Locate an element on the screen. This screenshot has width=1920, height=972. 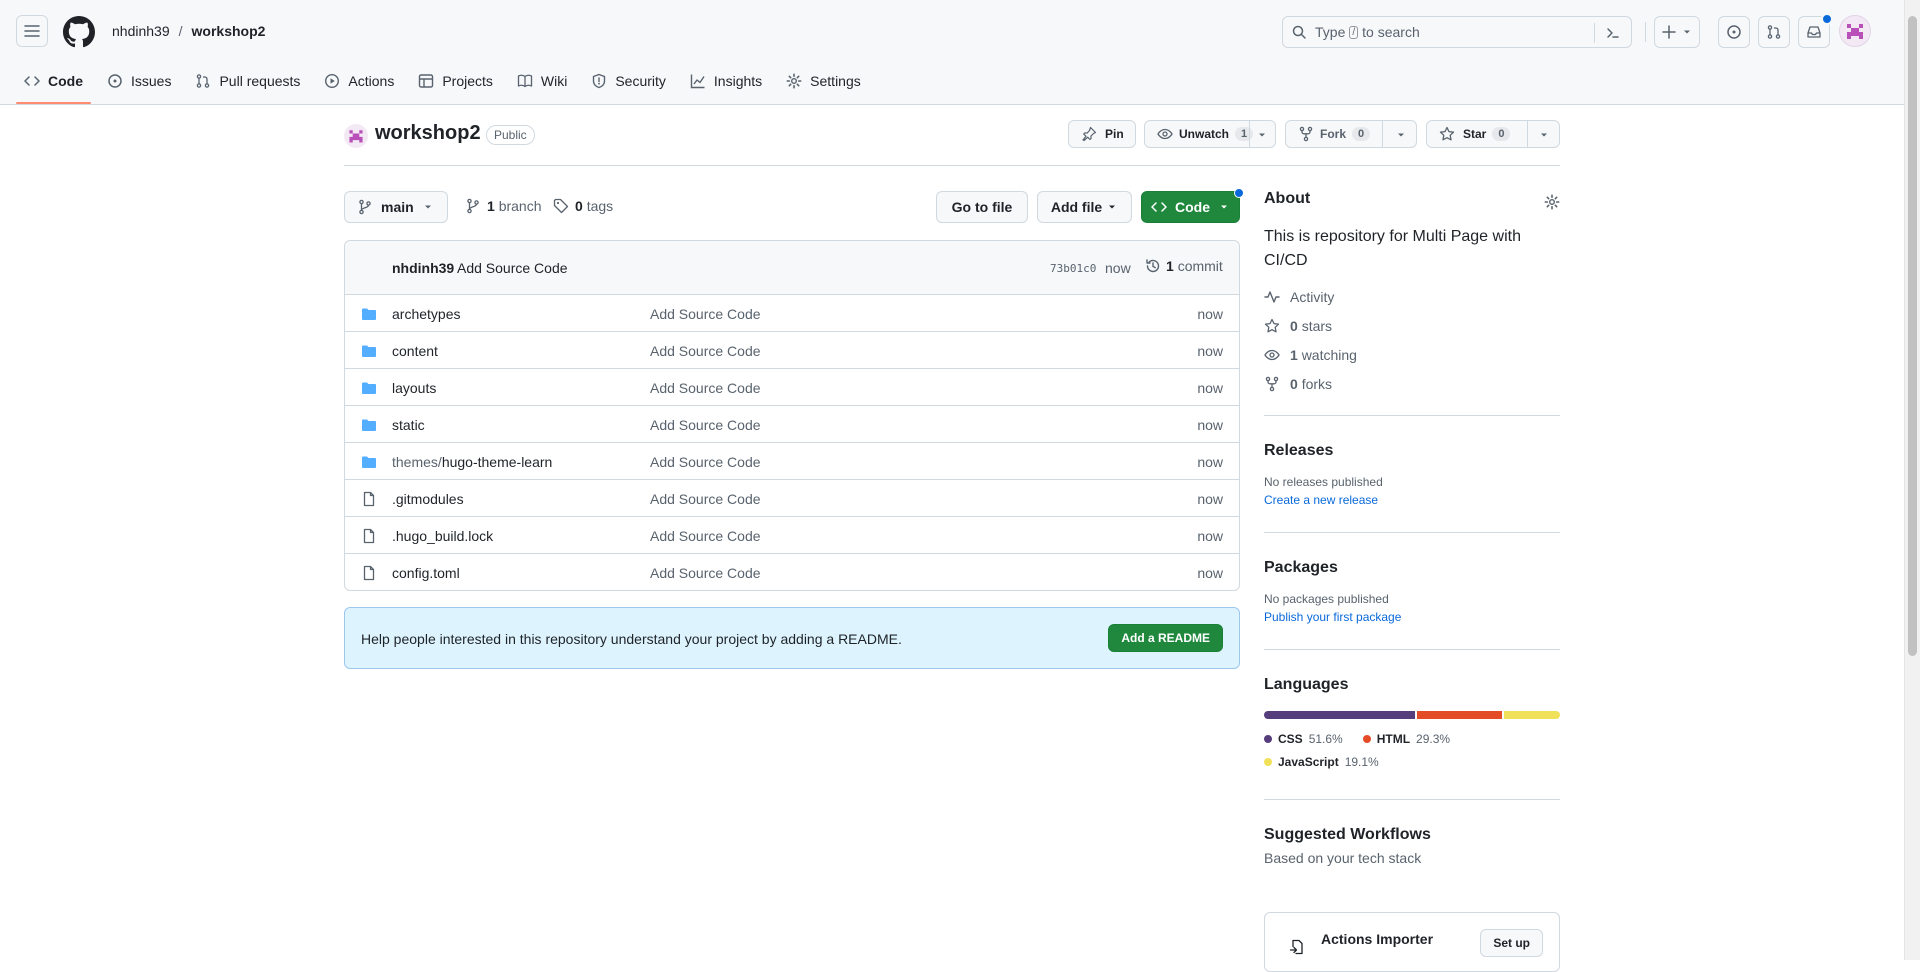
tab-settings: Settings is located at coordinates (823, 81).